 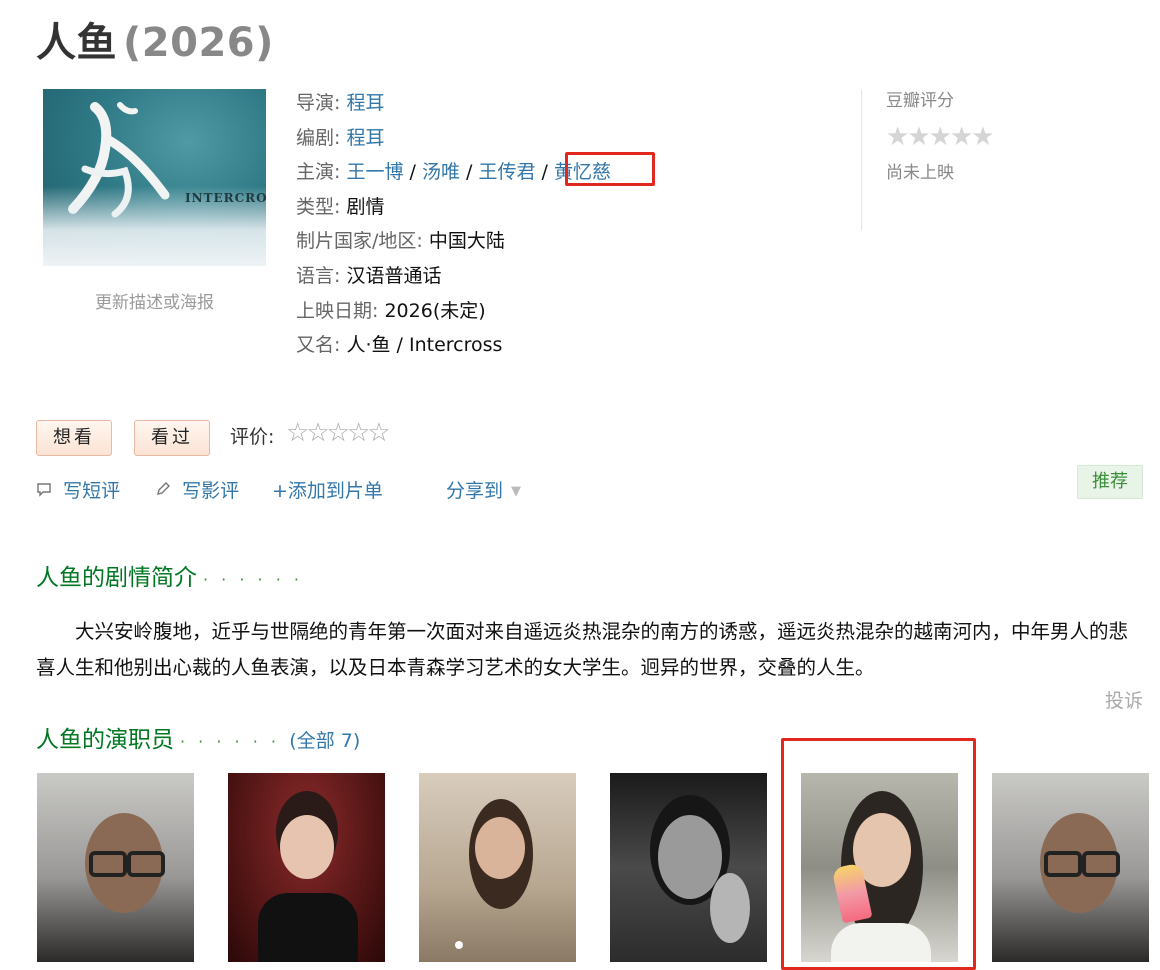 What do you see at coordinates (878, 854) in the screenshot?
I see `cast-photo-highlight-box` at bounding box center [878, 854].